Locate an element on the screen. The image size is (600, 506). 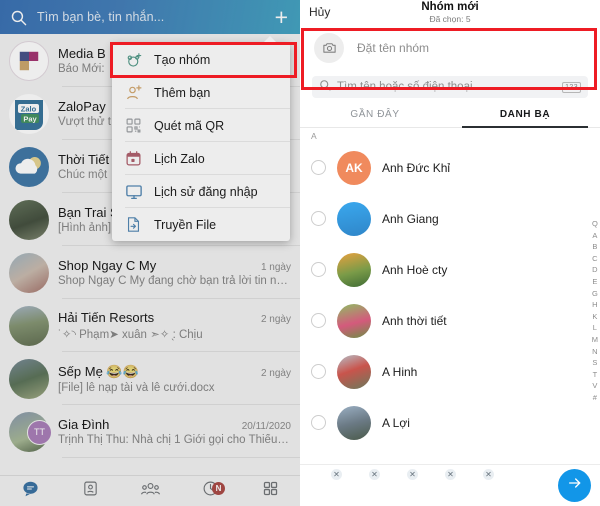
contact-search-input: Tìm tên hoặc số điện thoại is located at coordinates (446, 87).